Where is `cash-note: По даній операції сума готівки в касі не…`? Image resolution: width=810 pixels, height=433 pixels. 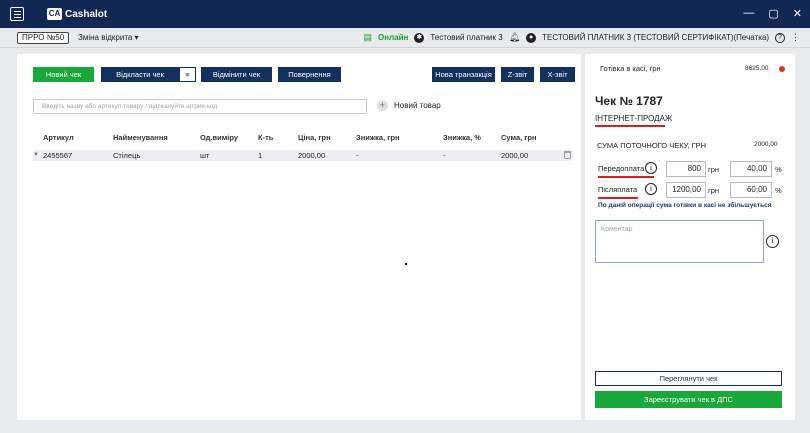 cash-note: По даній операції сума готівки в касі не… is located at coordinates (685, 205).